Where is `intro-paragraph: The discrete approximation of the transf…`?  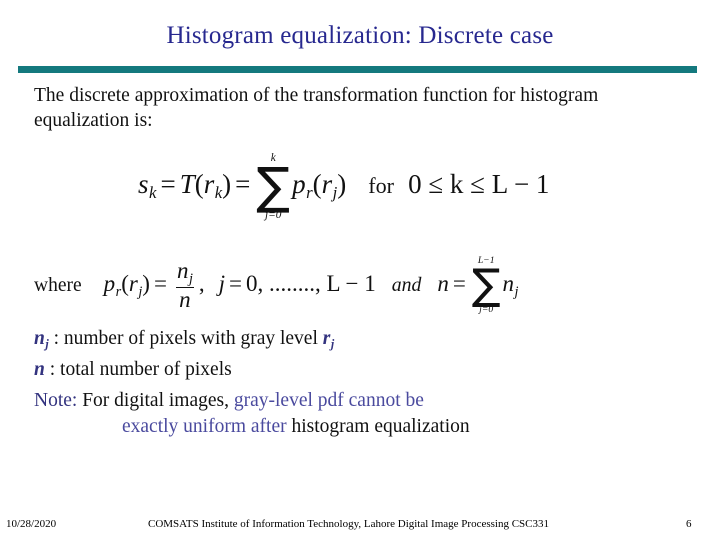
intro-paragraph: The discrete approximation of the transf… is located at coordinates (316, 108).